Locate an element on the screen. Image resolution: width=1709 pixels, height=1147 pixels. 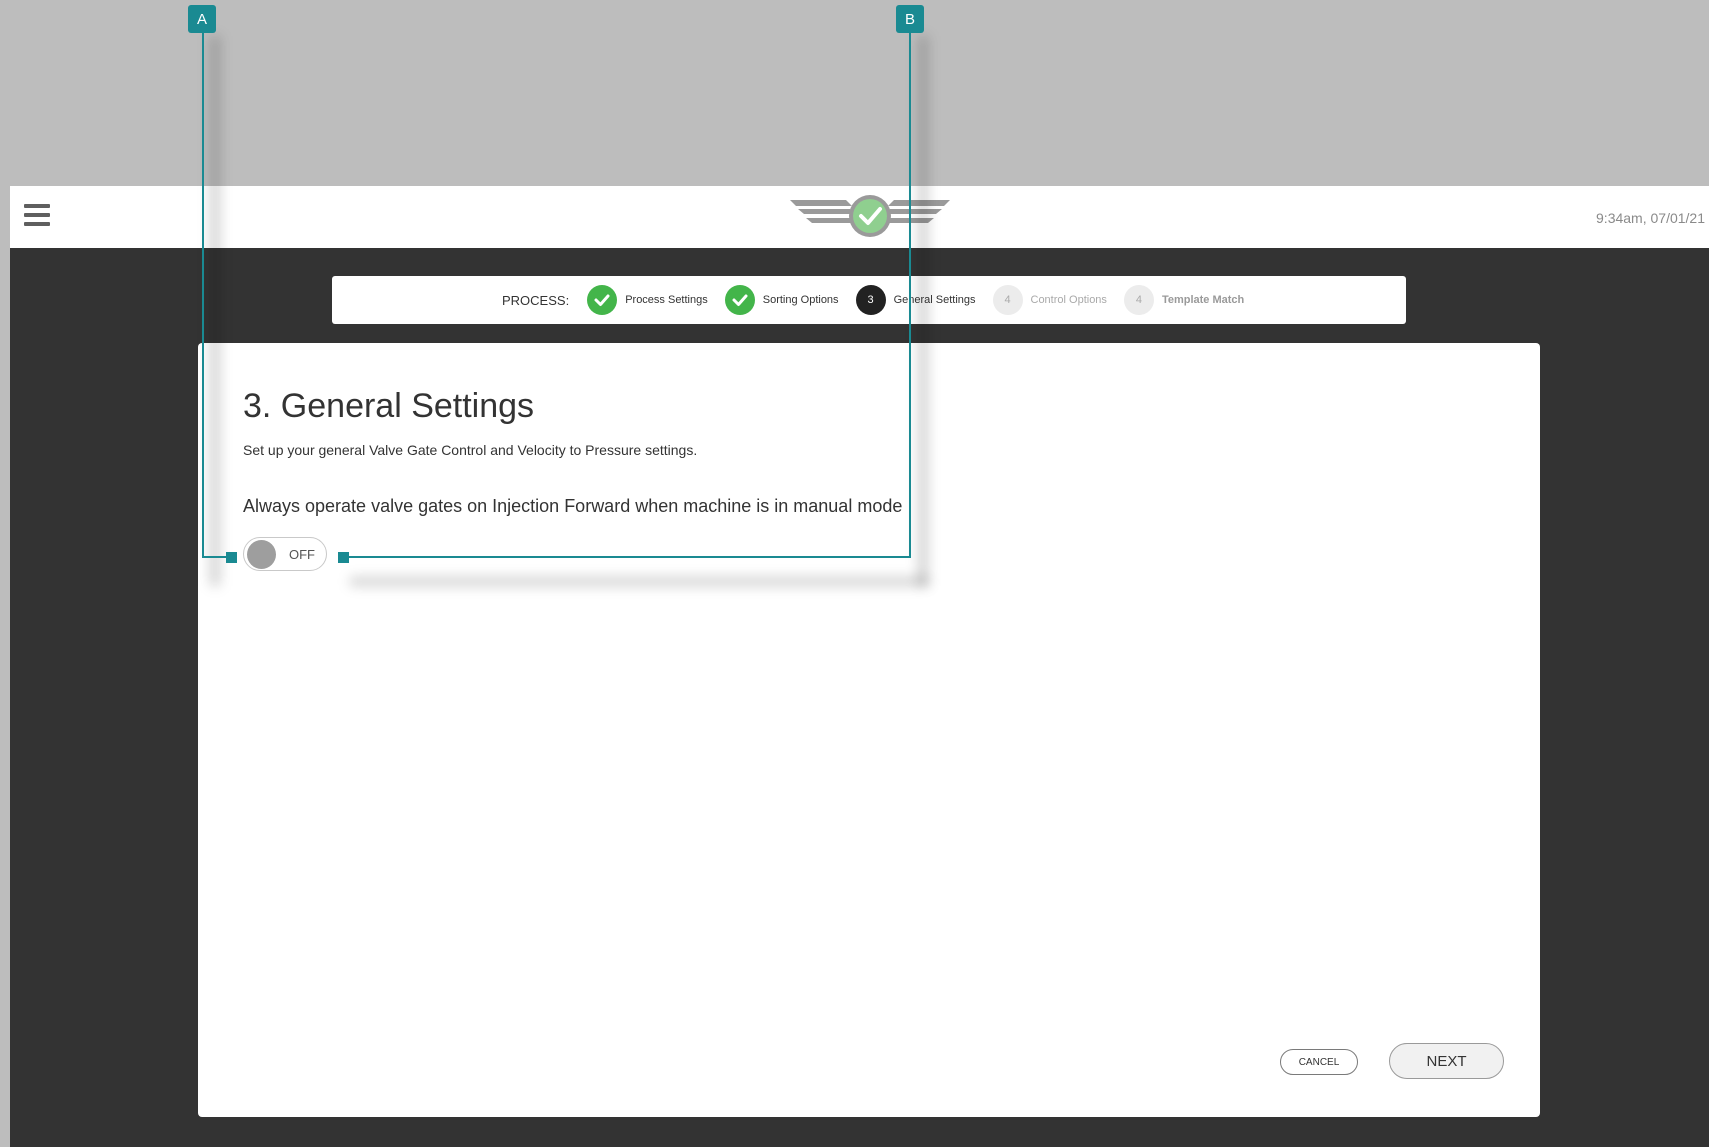
callout-b-badge: B is located at coordinates (910, 19).